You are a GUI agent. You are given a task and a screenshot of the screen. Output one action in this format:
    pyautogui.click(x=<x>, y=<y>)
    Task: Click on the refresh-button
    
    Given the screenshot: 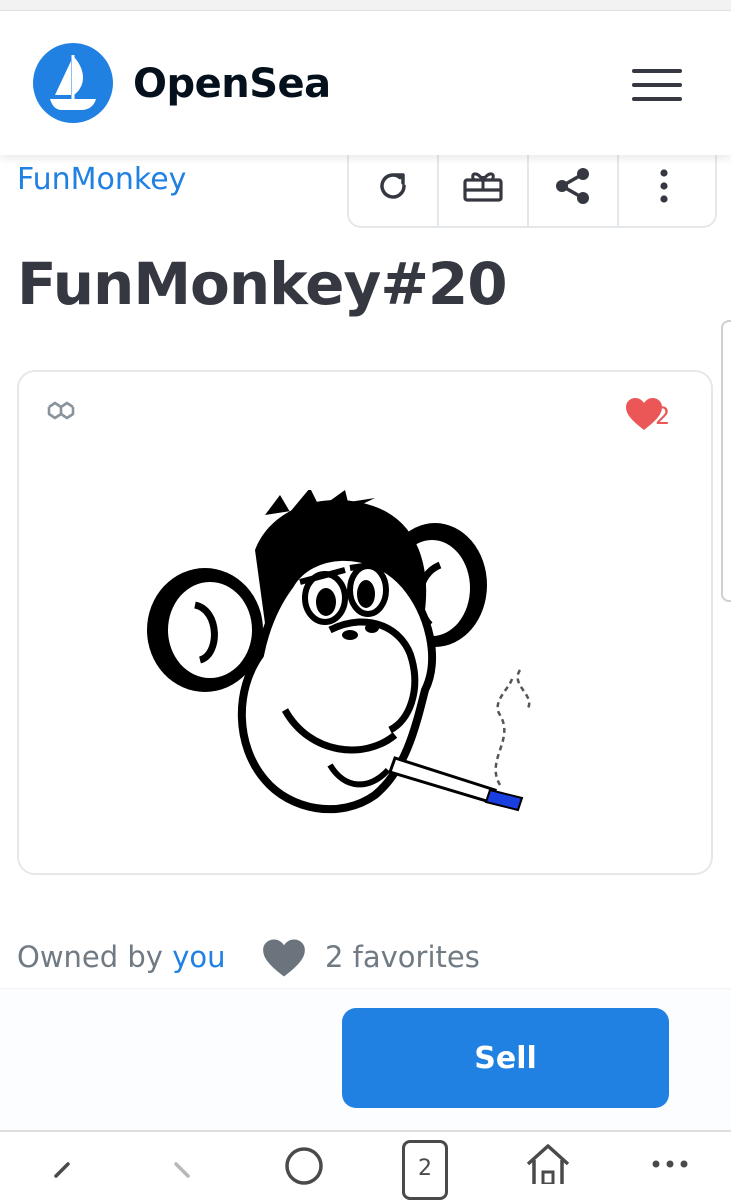 What is the action you would take?
    pyautogui.click(x=394, y=188)
    